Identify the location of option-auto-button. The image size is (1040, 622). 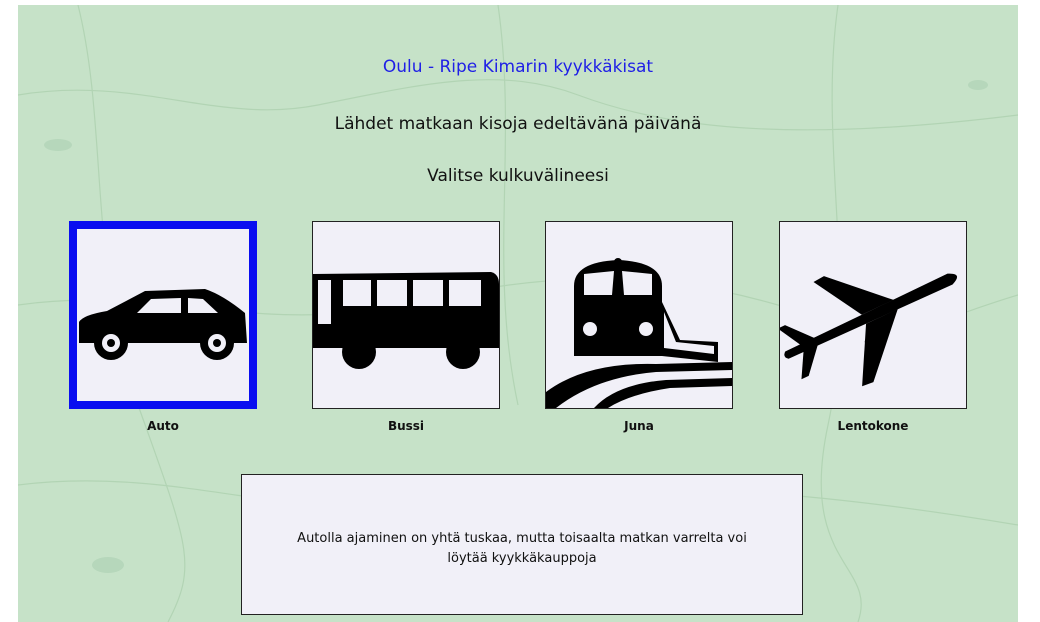
(163, 315).